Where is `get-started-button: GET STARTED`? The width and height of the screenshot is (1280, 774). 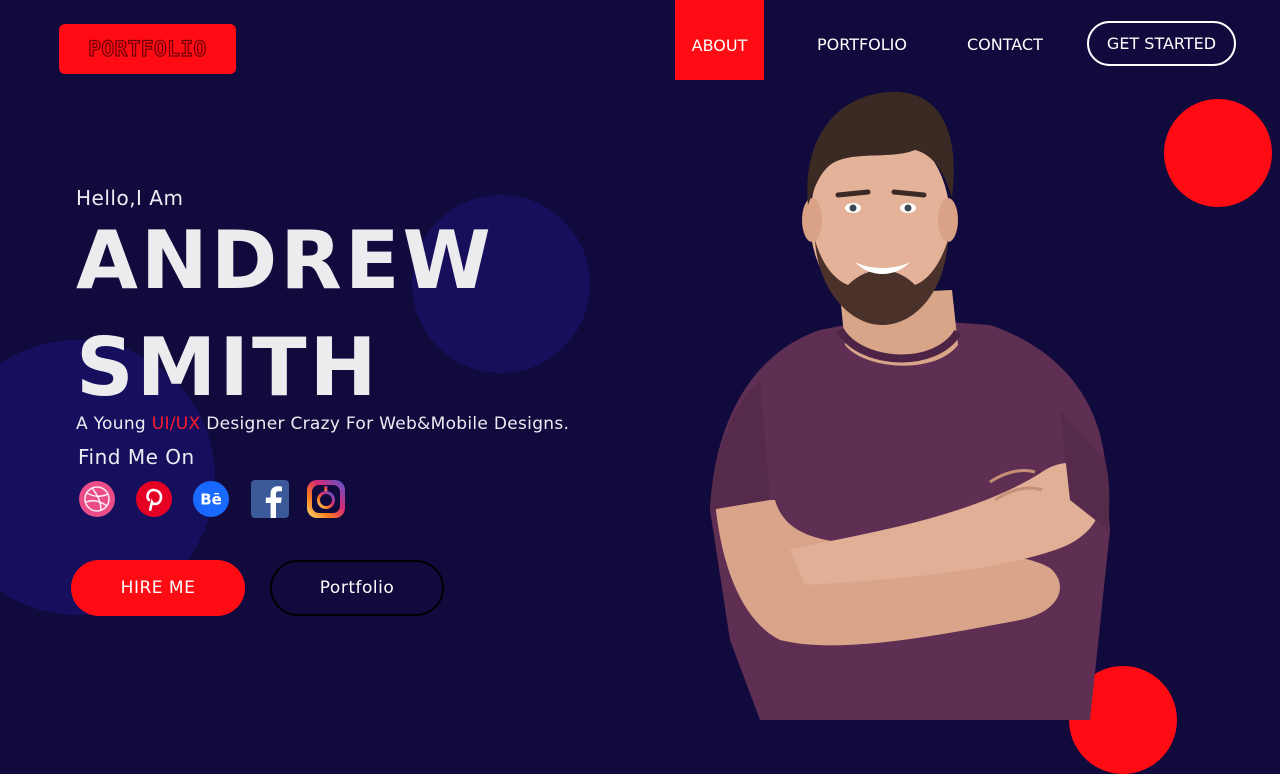
get-started-button: GET STARTED is located at coordinates (1161, 43).